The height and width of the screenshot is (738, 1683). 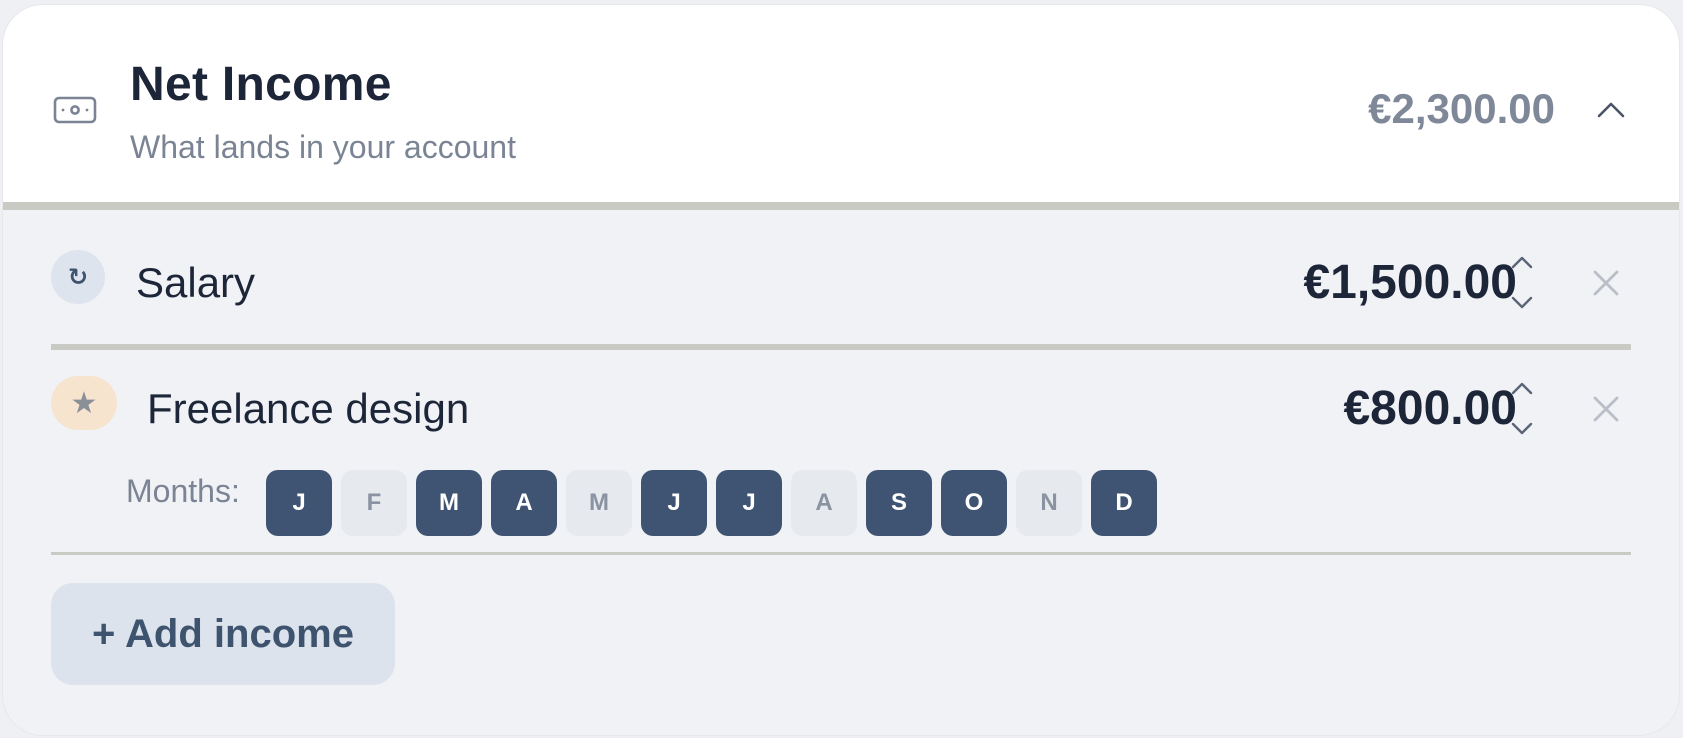 What do you see at coordinates (1049, 503) in the screenshot?
I see `month-toggle: N` at bounding box center [1049, 503].